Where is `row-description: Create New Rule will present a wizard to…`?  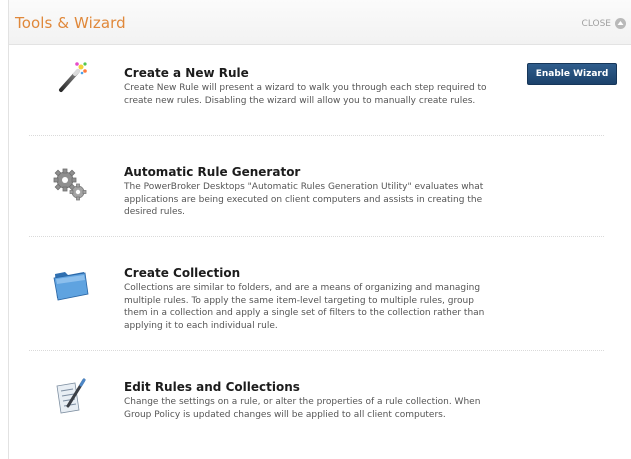 row-description: Create New Rule will present a wizard to… is located at coordinates (305, 94).